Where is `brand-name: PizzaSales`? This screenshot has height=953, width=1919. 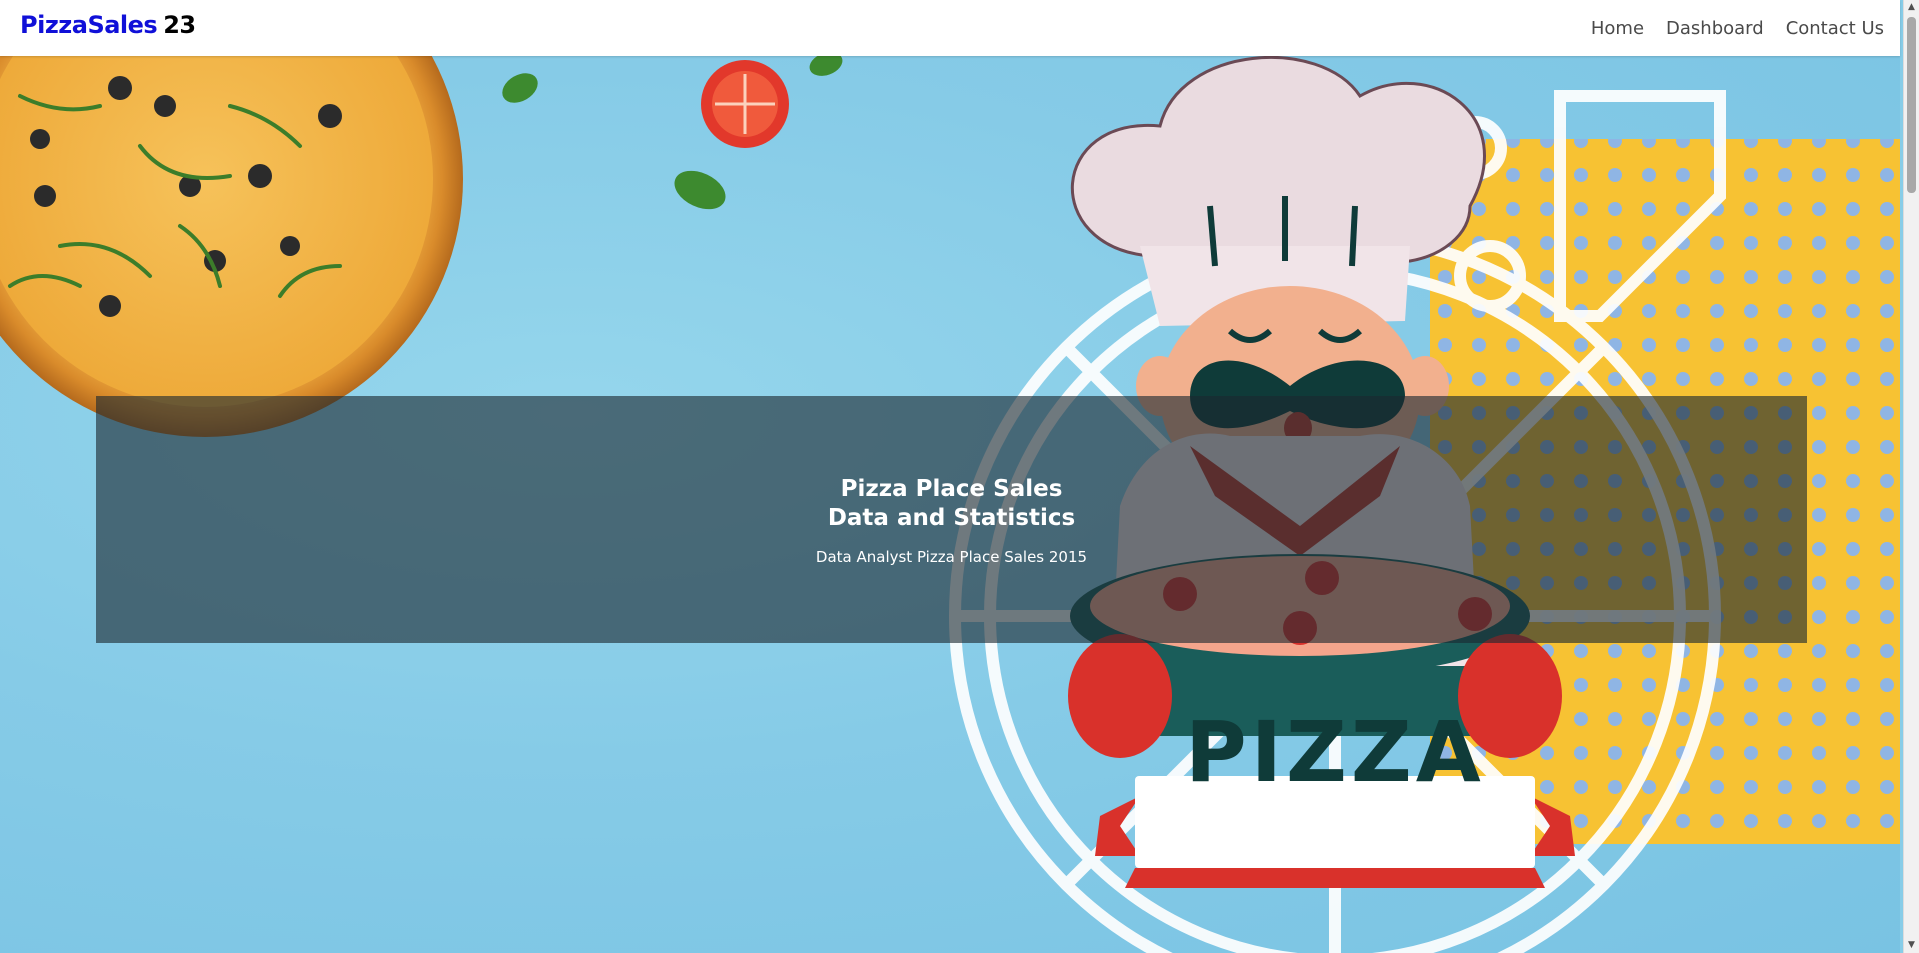
brand-name: PizzaSales is located at coordinates (89, 25).